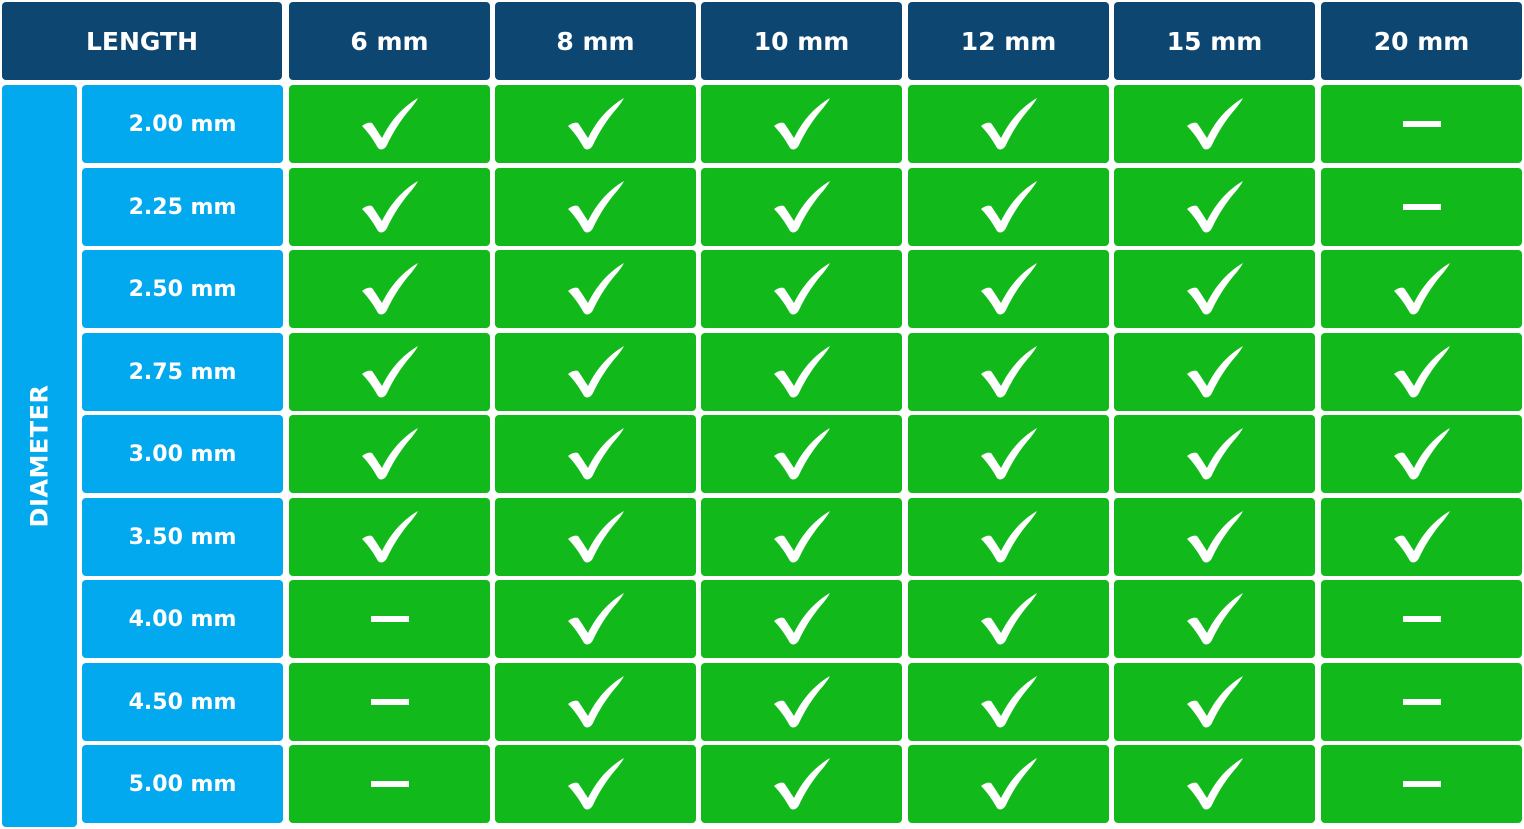  What do you see at coordinates (39, 456) in the screenshot?
I see `diameter-label: DIAMETER` at bounding box center [39, 456].